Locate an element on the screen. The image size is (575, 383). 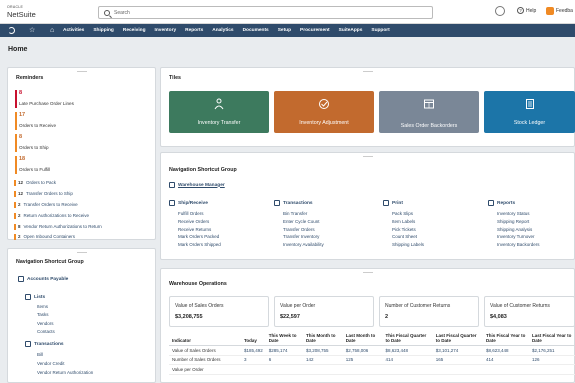
value-cell: 125 is located at coordinates (362, 360).